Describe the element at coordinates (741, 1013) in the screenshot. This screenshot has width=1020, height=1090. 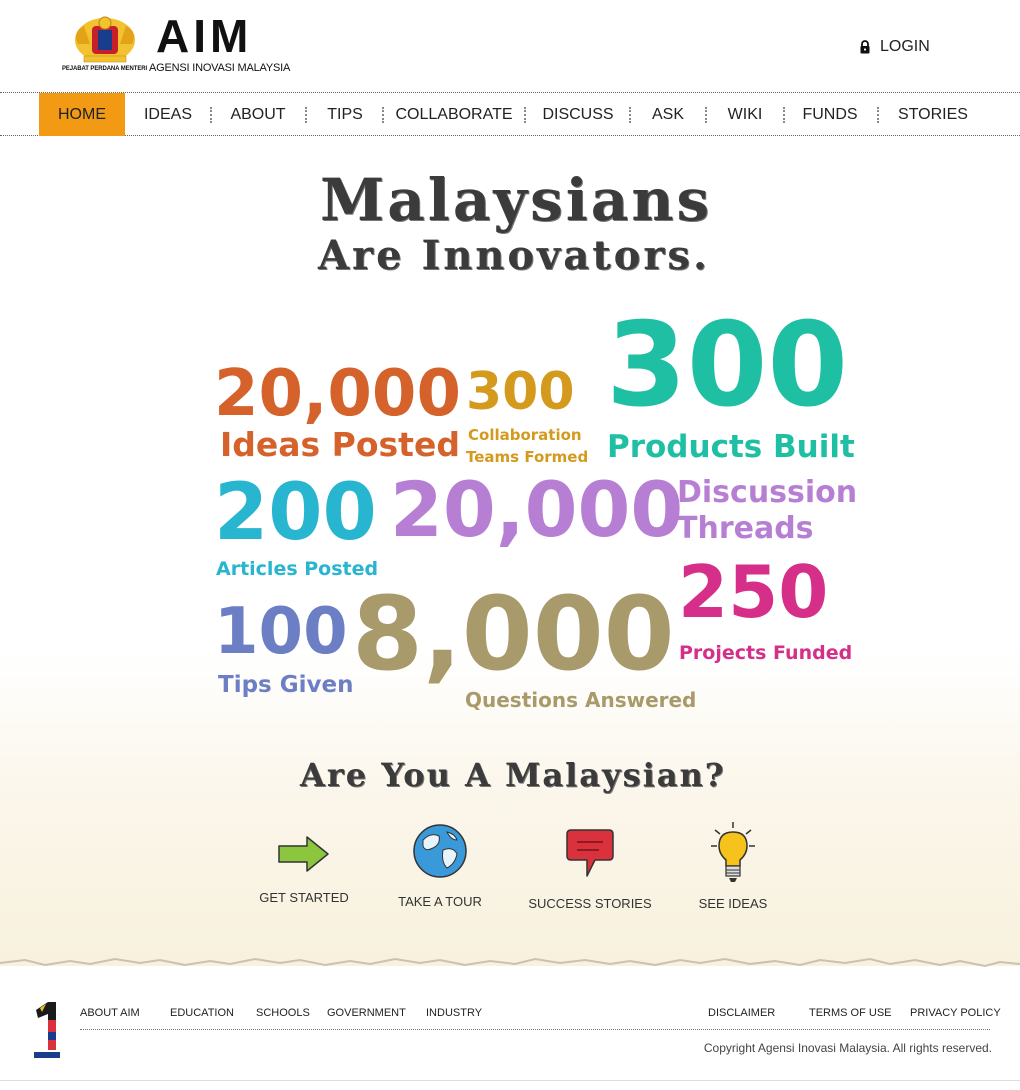
I see `footer-link-disclaimer: DISCLAIMER` at that location.